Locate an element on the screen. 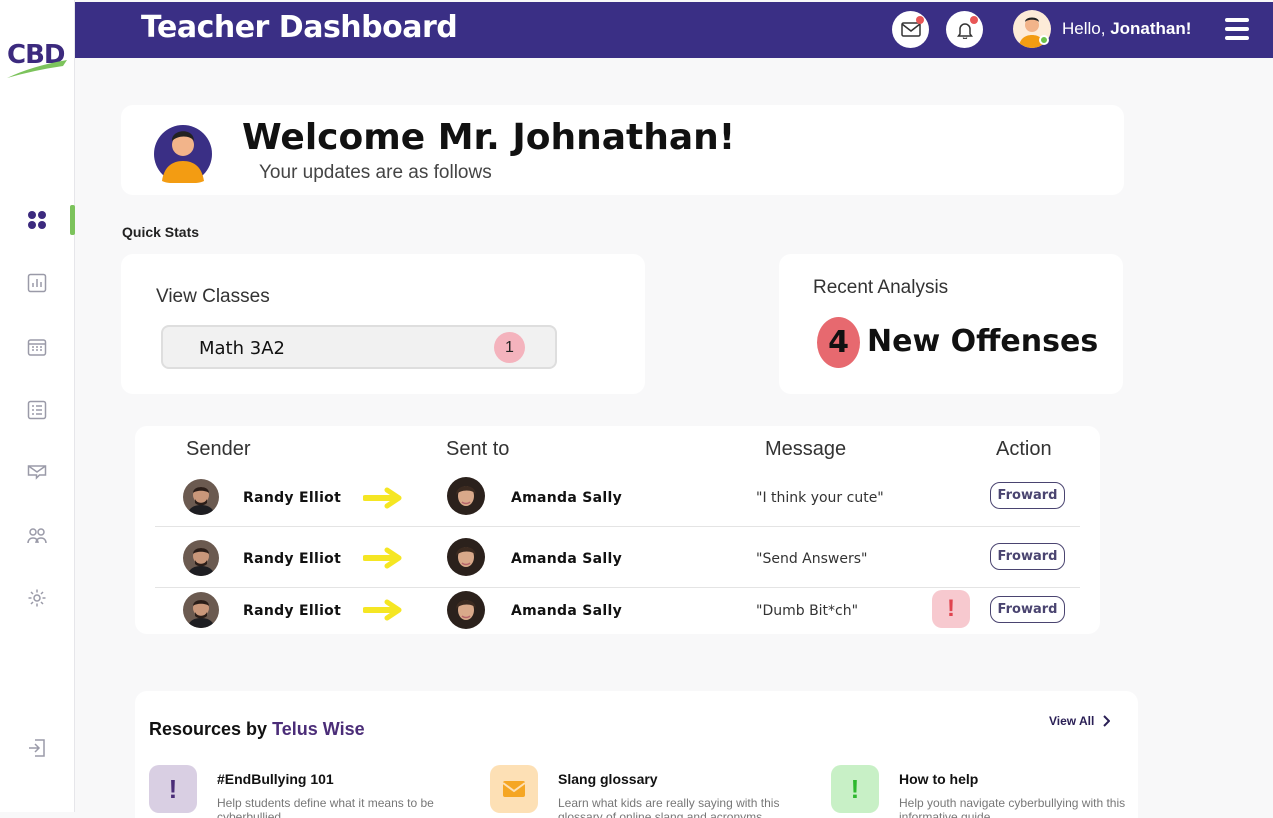 This screenshot has width=1273, height=818. class-name: Math 3A2 is located at coordinates (242, 348).